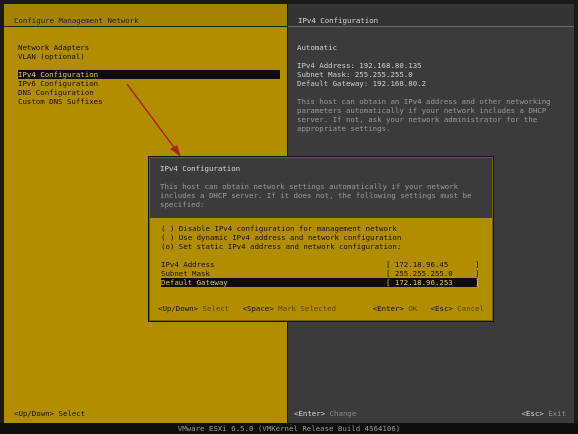  I want to click on dialog-title: IPv4 Configuration, so click(200, 168).